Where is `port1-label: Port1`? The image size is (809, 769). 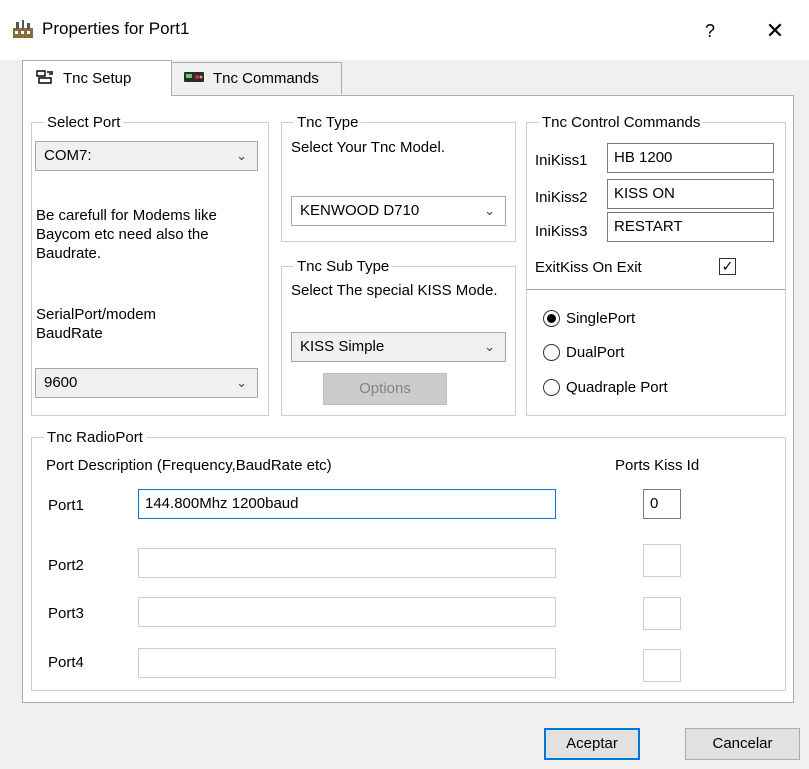 port1-label: Port1 is located at coordinates (66, 505).